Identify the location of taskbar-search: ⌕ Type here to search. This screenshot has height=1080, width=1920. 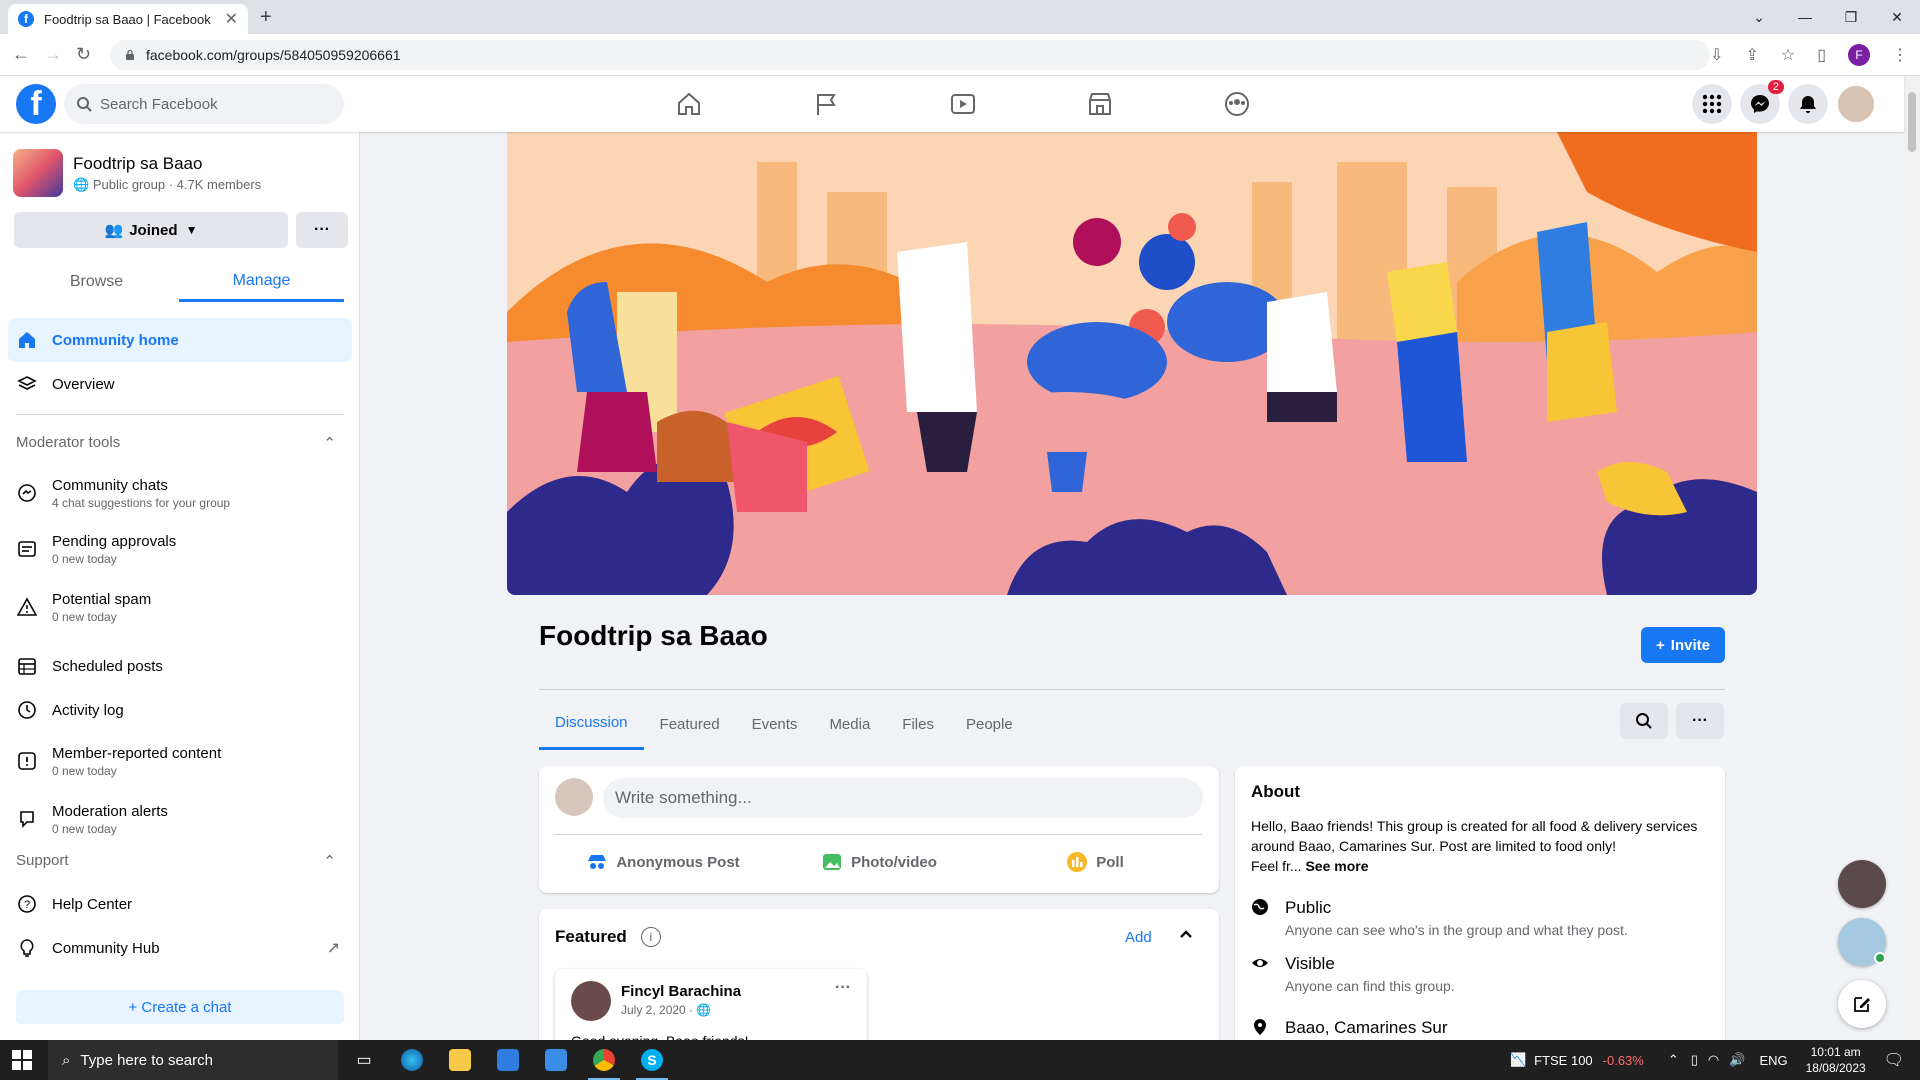
(193, 1060).